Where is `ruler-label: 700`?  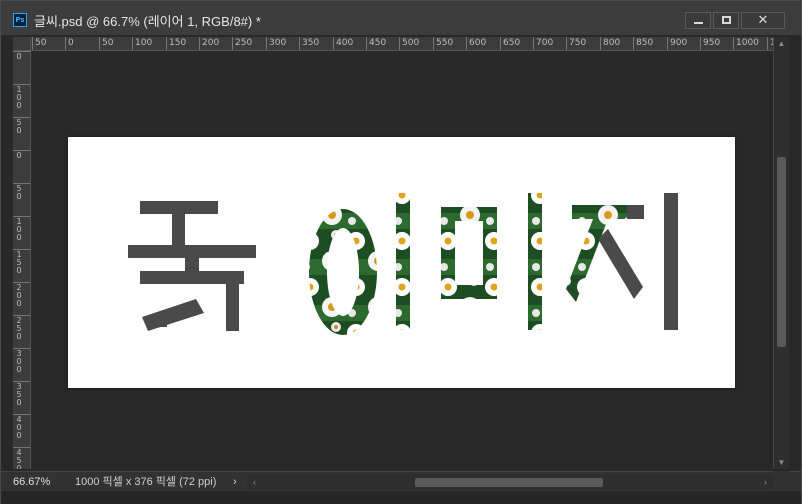 ruler-label: 700 is located at coordinates (545, 43).